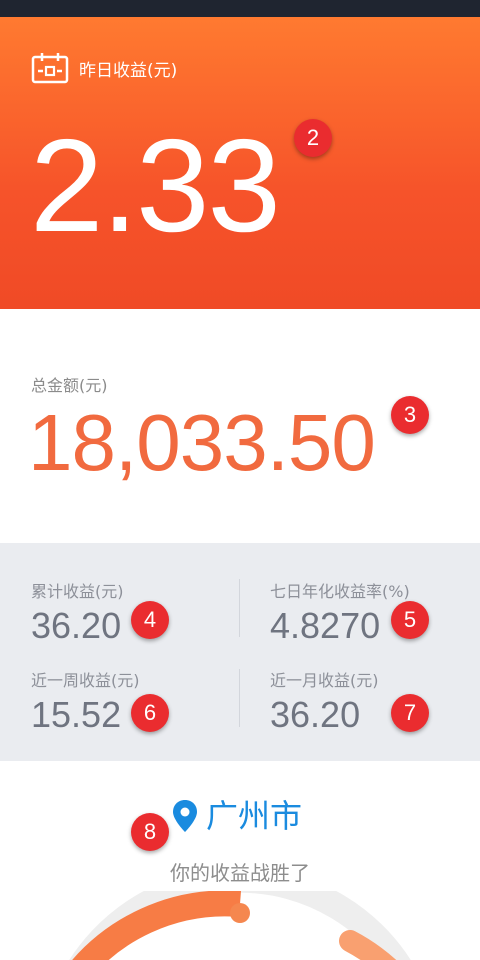 The width and height of the screenshot is (480, 960). I want to click on annotation-badge-6: 6, so click(150, 713).